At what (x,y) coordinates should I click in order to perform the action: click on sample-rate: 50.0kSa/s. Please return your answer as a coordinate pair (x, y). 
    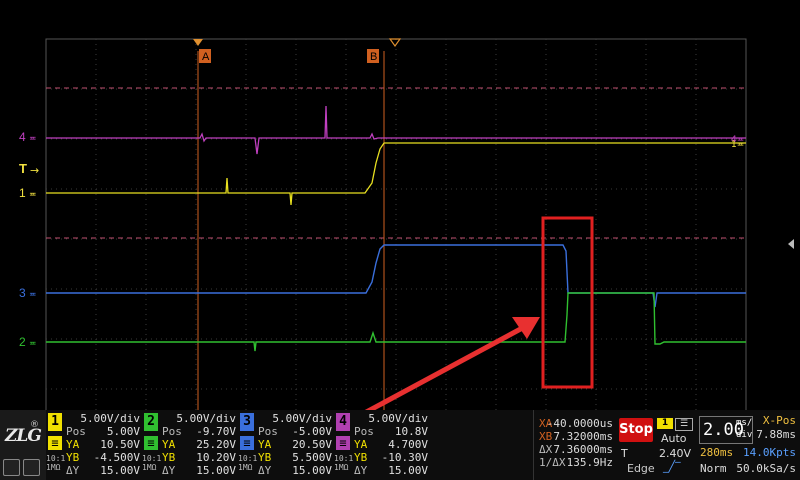
    Looking at the image, I should click on (766, 468).